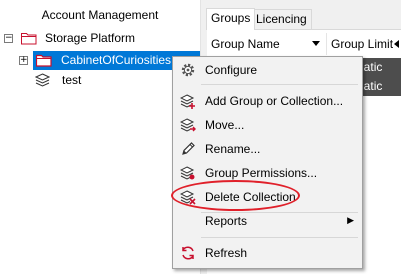 This screenshot has width=401, height=274. I want to click on submenu-arrow-icon: ▶, so click(350, 221).